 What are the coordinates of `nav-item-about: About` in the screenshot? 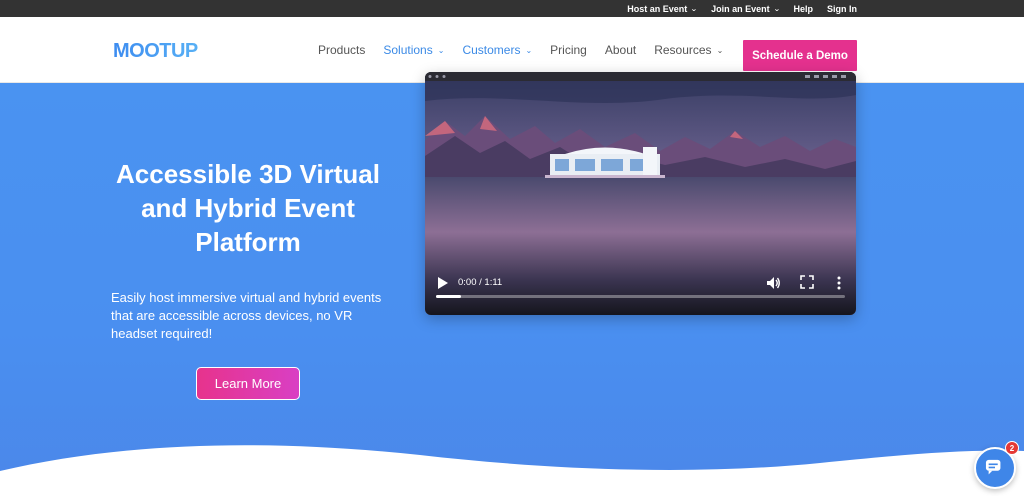 It's located at (620, 50).